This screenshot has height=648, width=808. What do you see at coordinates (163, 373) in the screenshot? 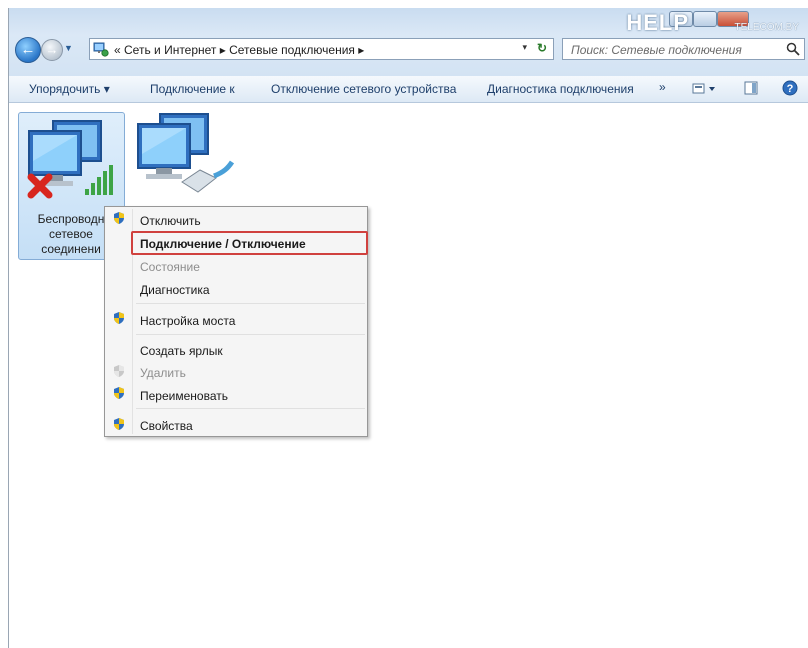
I see `menu-item-delete: Удалить` at bounding box center [163, 373].